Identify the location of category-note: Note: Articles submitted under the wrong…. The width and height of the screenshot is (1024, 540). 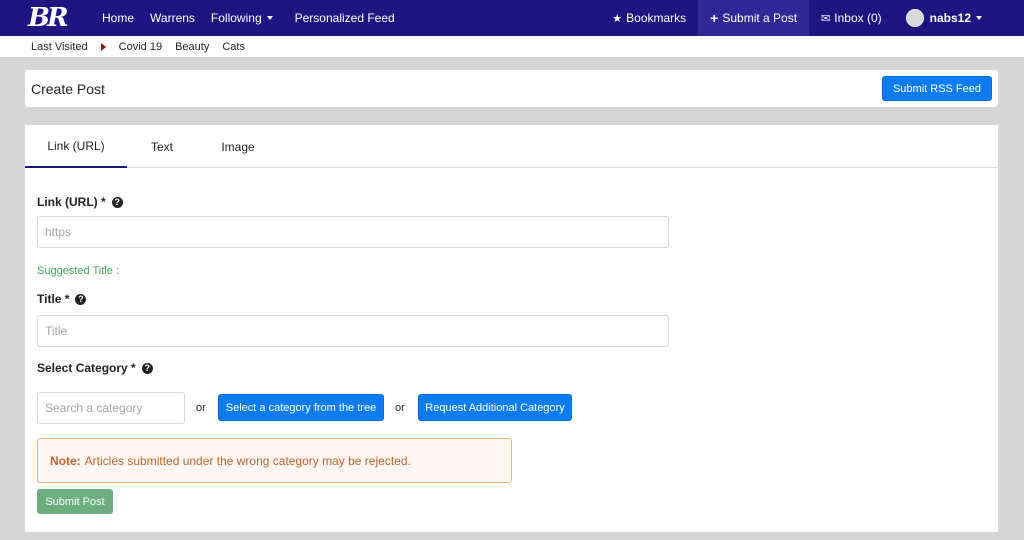
(274, 460).